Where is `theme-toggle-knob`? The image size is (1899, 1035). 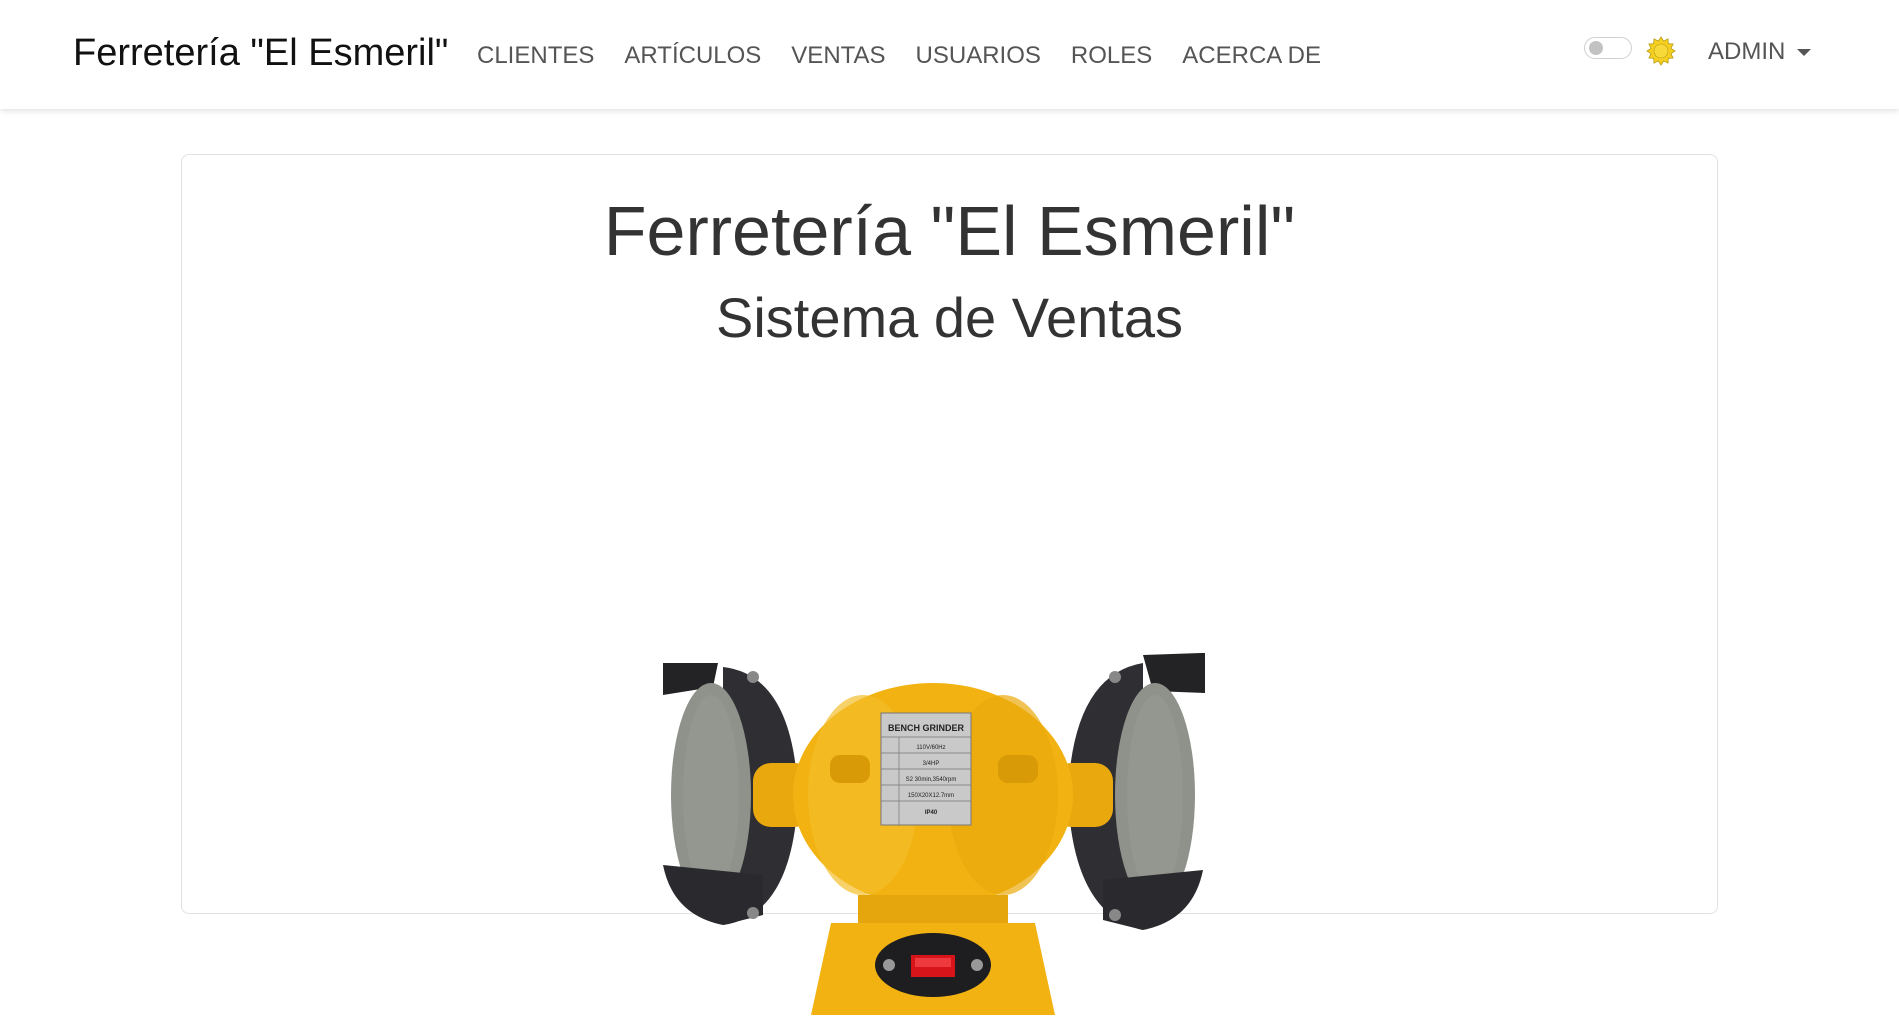 theme-toggle-knob is located at coordinates (1596, 48).